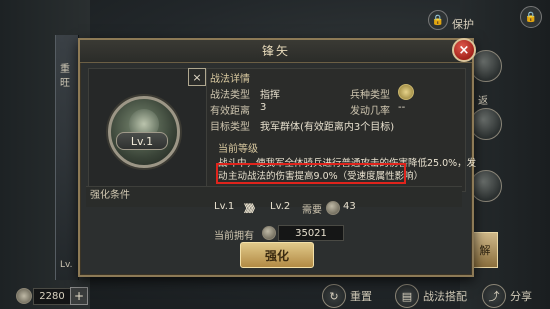 The image size is (550, 309). I want to click on lv-from: Lv.1, so click(224, 206).